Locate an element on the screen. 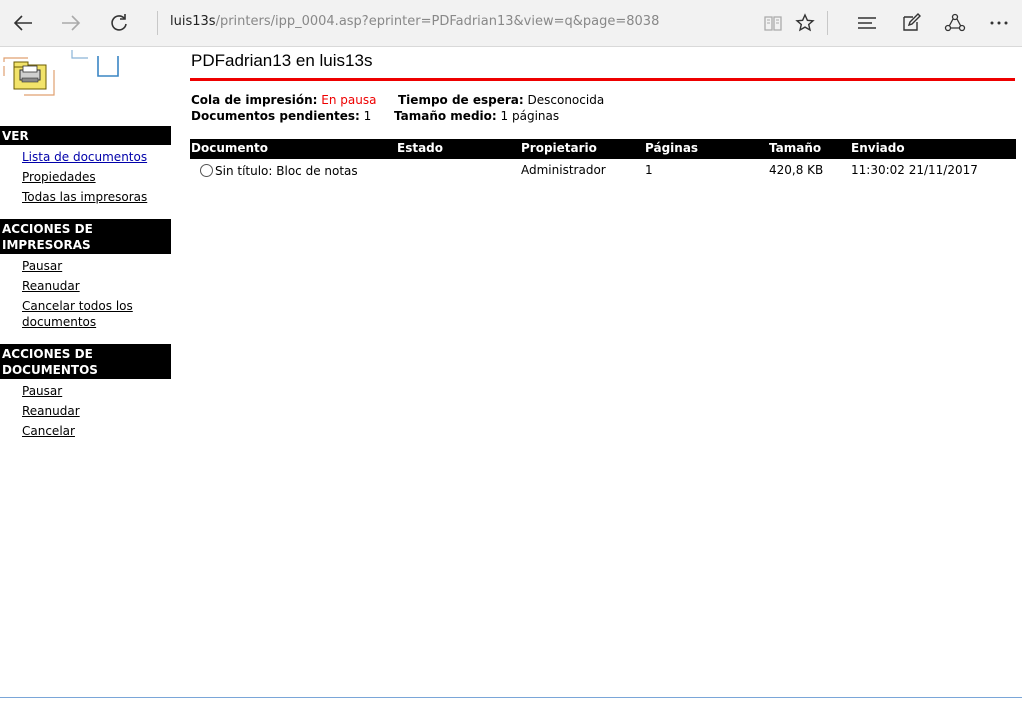 The width and height of the screenshot is (1022, 701). more-button is located at coordinates (999, 23).